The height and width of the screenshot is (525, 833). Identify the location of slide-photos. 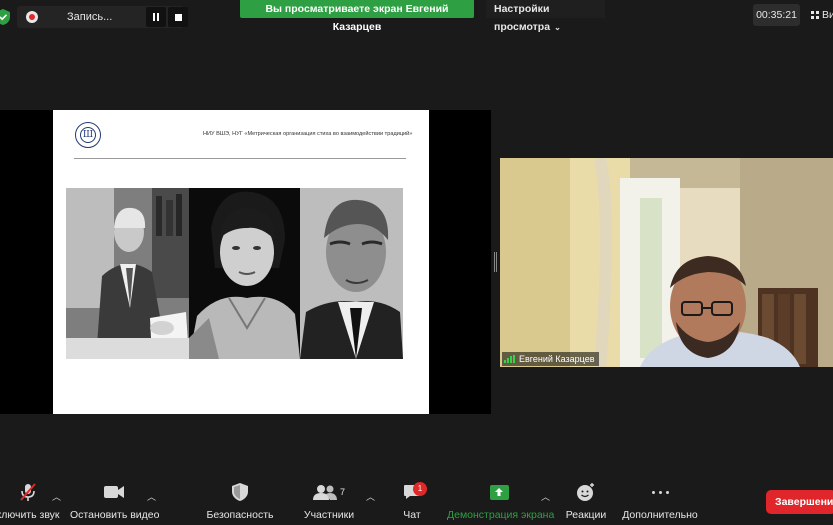
(234, 273).